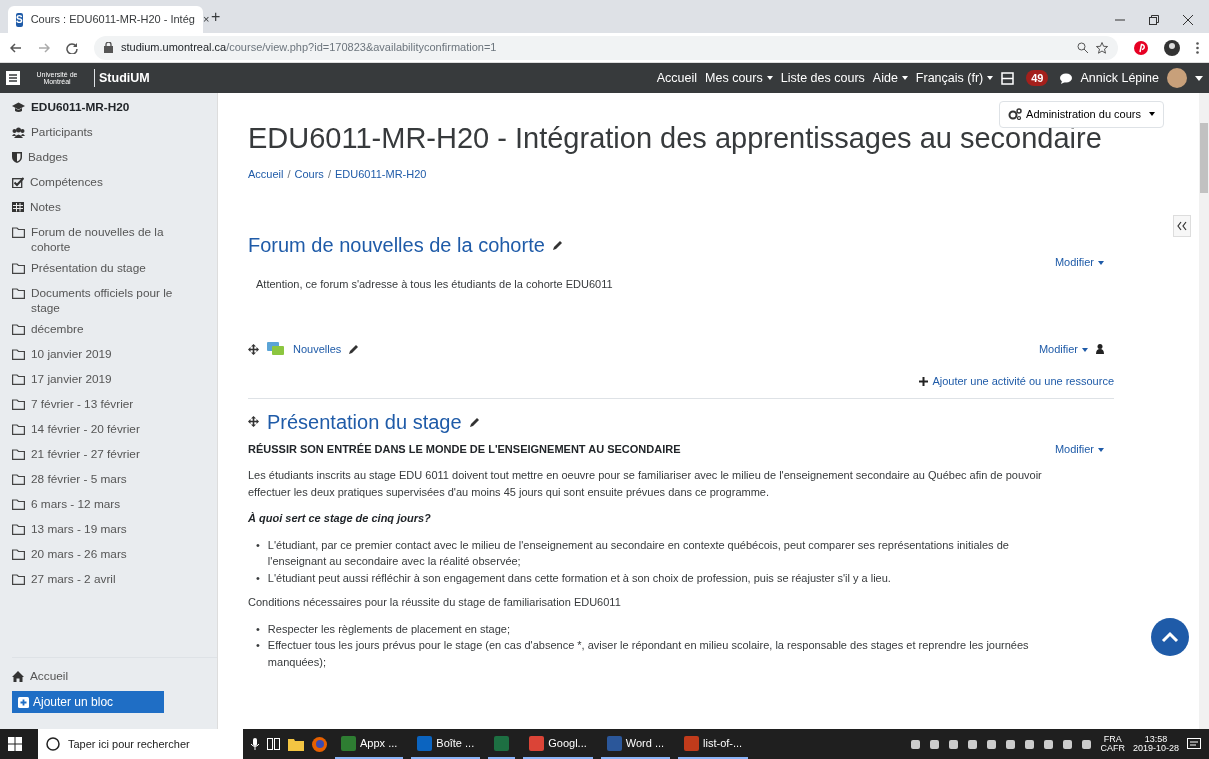 The width and height of the screenshot is (1209, 759). Describe the element at coordinates (107, 184) in the screenshot. I see `sidebar-item: Compétences` at that location.